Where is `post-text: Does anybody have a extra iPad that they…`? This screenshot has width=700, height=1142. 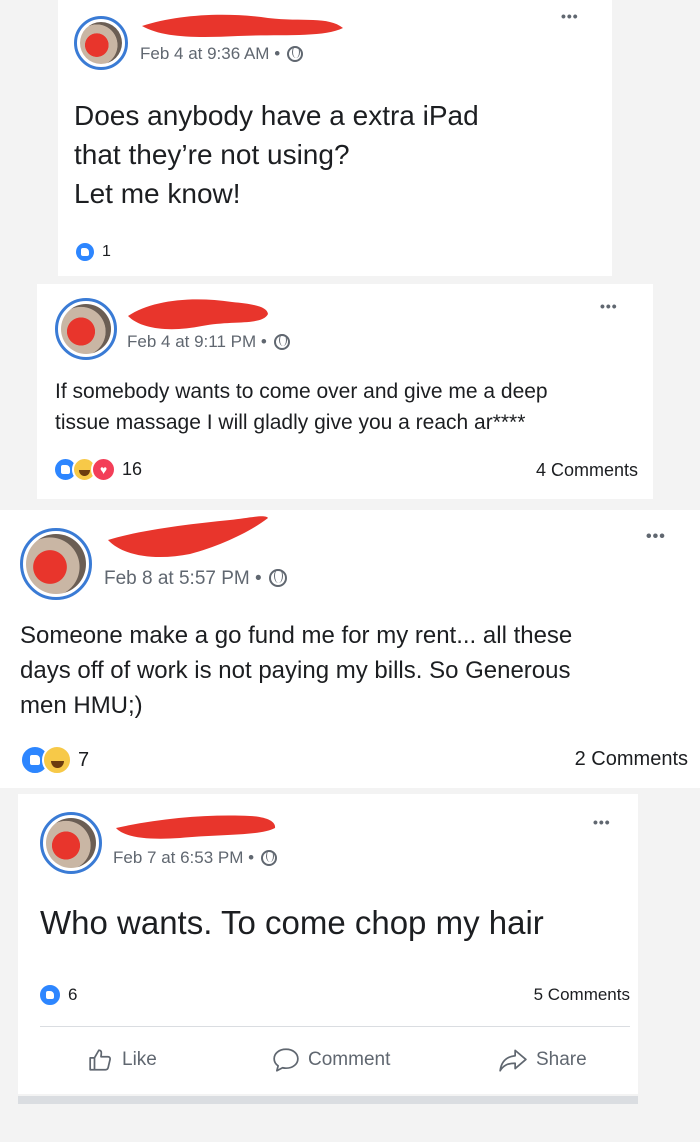 post-text: Does anybody have a extra iPad that they… is located at coordinates (276, 154).